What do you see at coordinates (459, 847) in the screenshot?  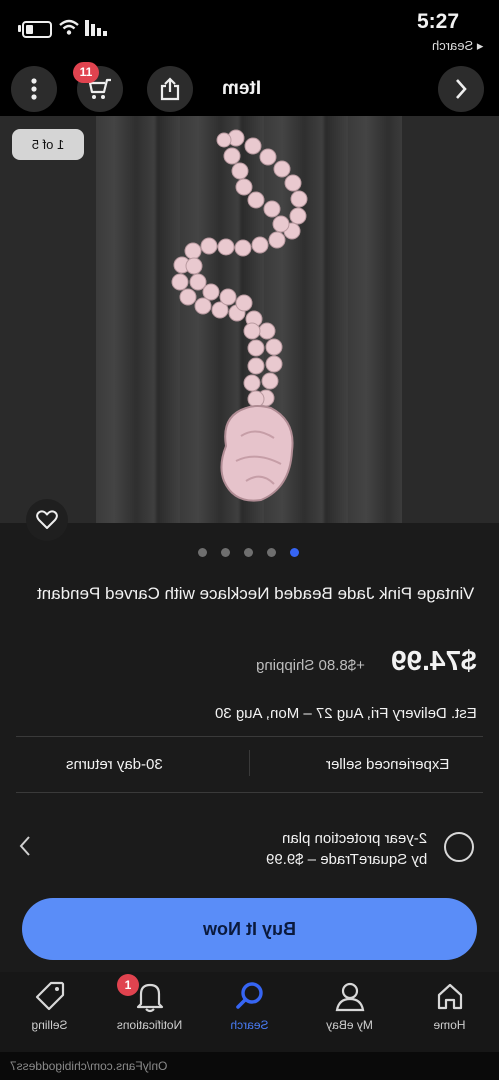 I see `protection-plan-radio` at bounding box center [459, 847].